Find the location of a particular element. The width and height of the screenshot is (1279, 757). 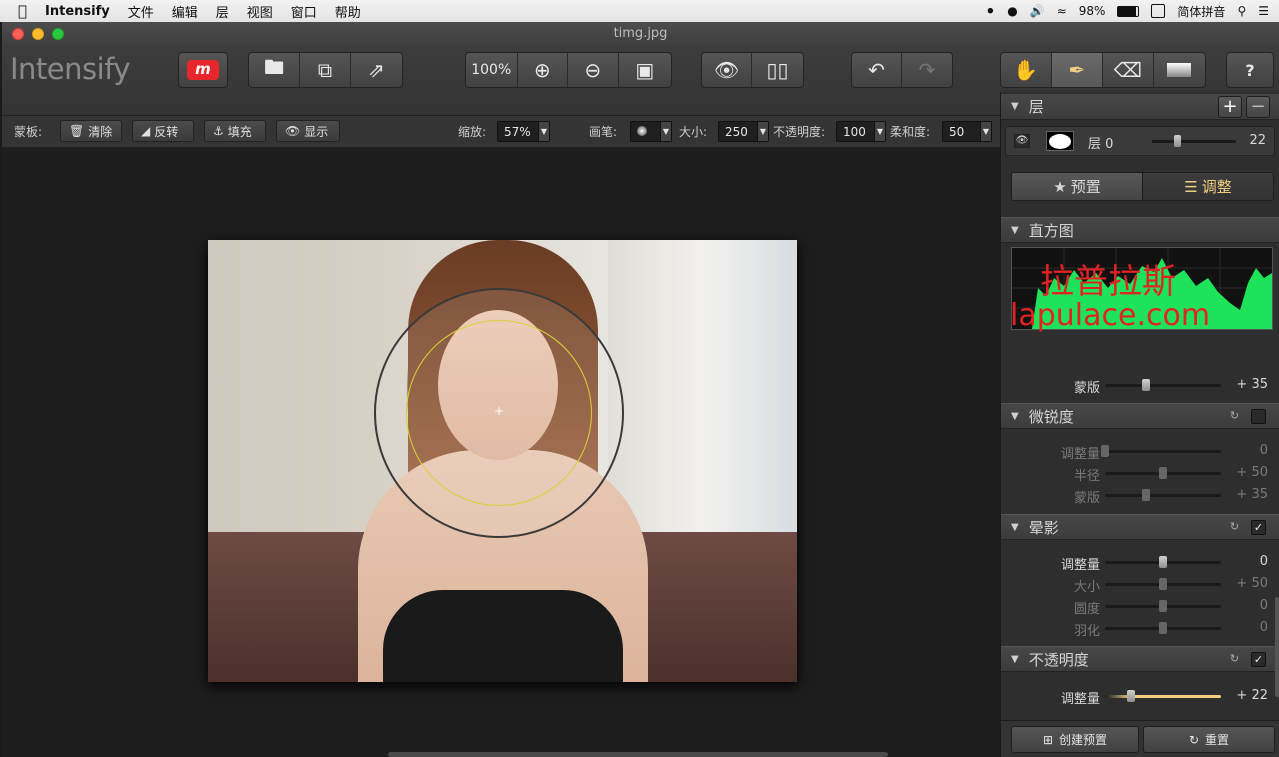

ime-label: 简体拼音 is located at coordinates (1201, 11).